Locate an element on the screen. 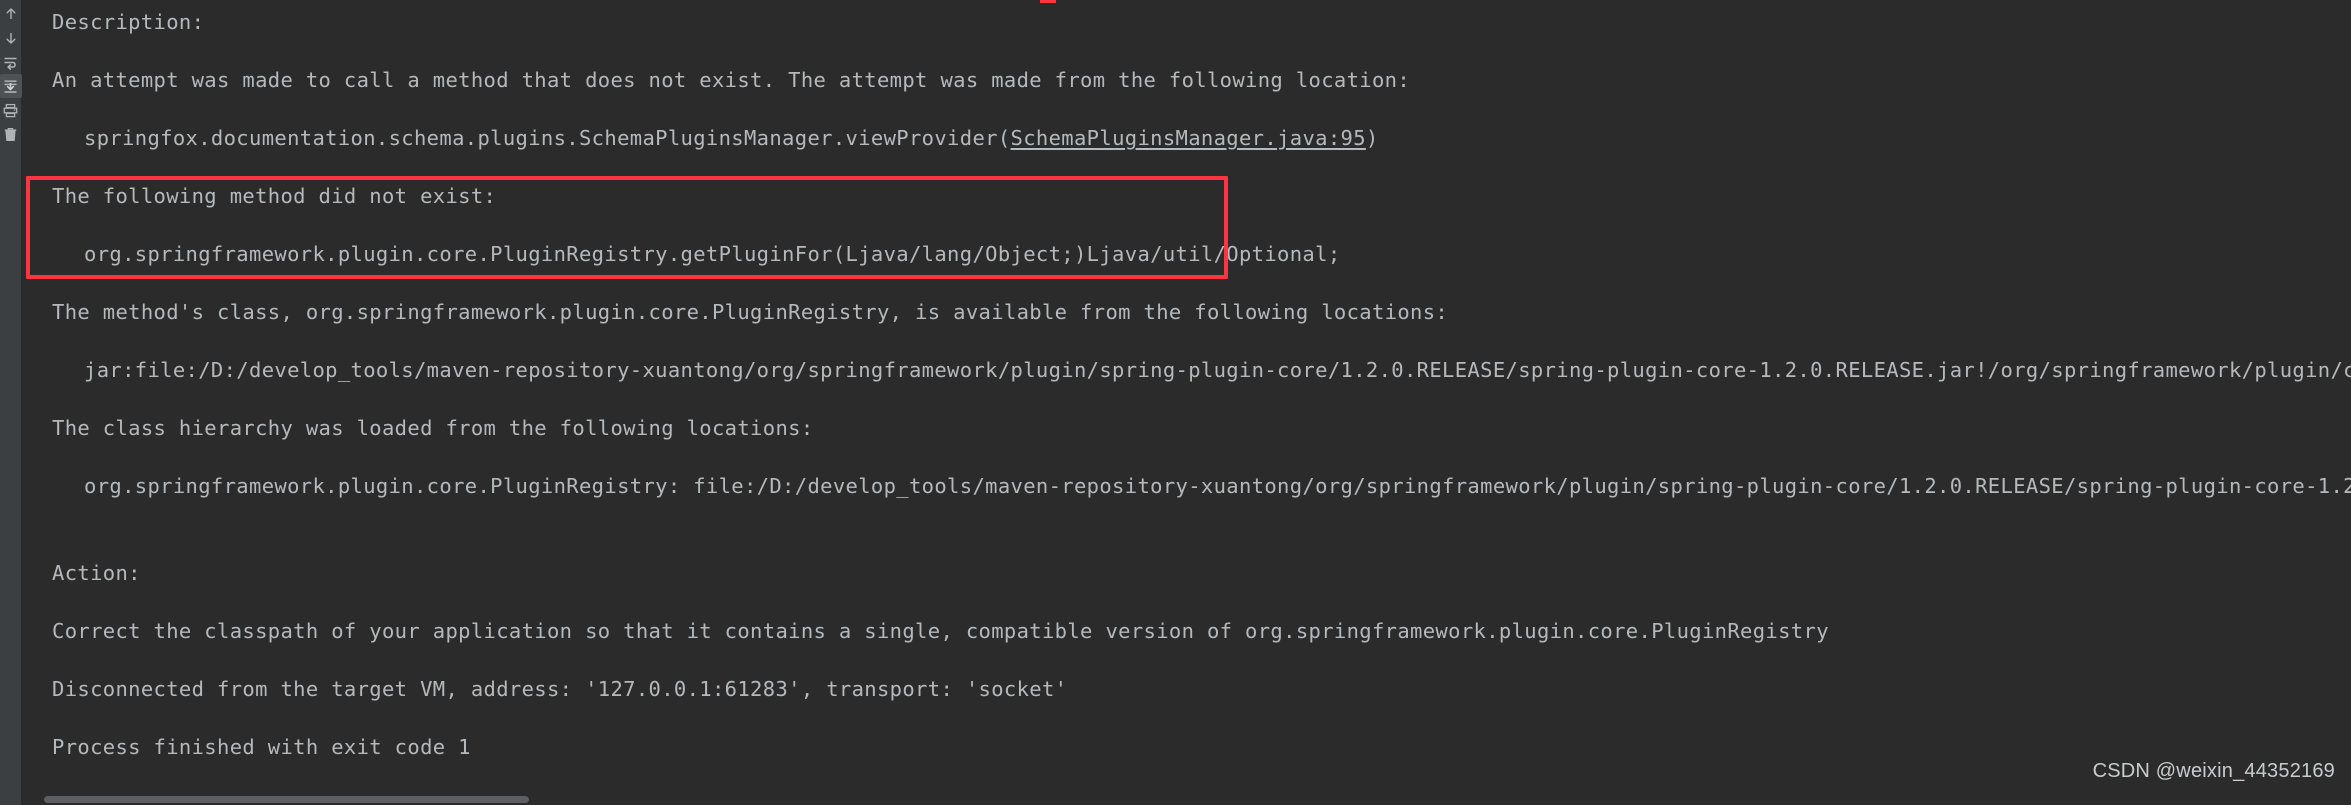 Image resolution: width=2351 pixels, height=805 pixels. stacktrace-link: SchemaPluginsManager.java:95 is located at coordinates (1188, 138).